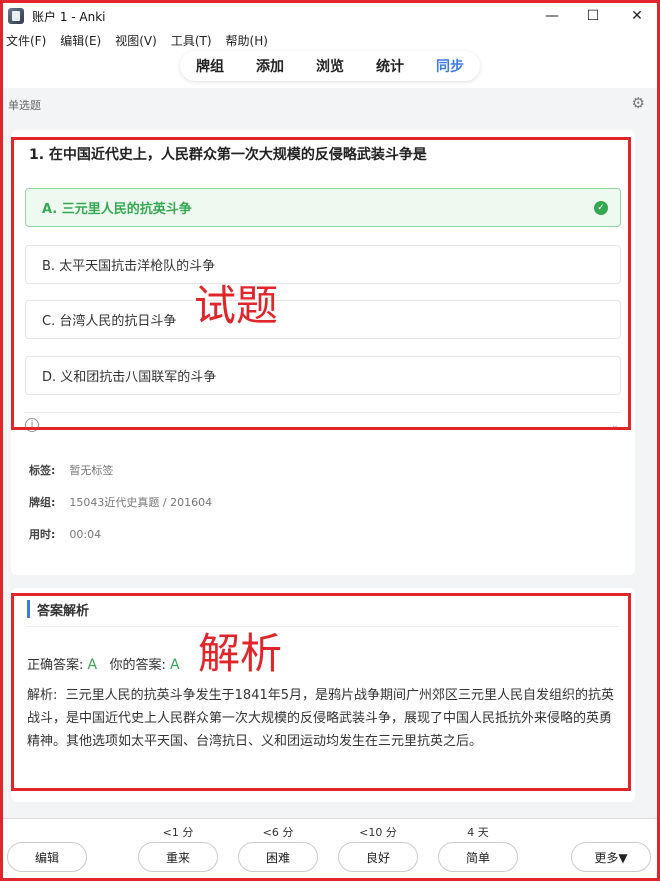 The image size is (660, 881). What do you see at coordinates (210, 66) in the screenshot?
I see `toolbar-decks: 牌组` at bounding box center [210, 66].